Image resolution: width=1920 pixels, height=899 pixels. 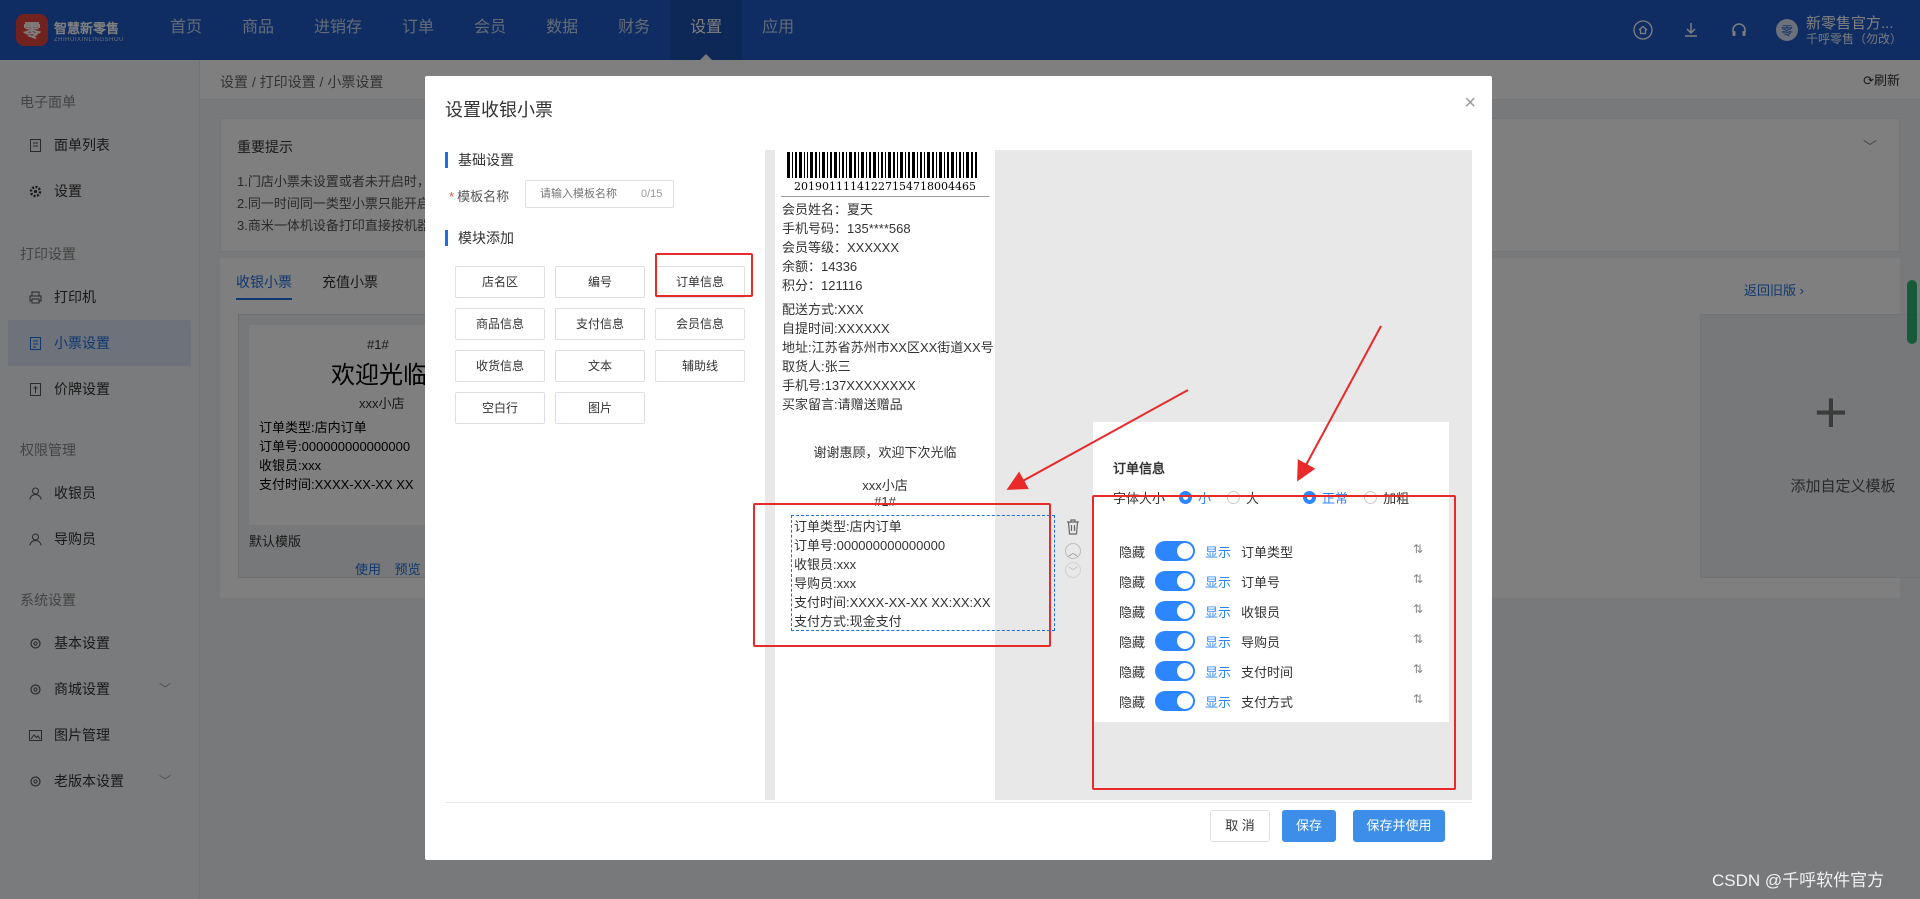 What do you see at coordinates (500, 366) in the screenshot?
I see `module-delivery-info-button: 收货信息` at bounding box center [500, 366].